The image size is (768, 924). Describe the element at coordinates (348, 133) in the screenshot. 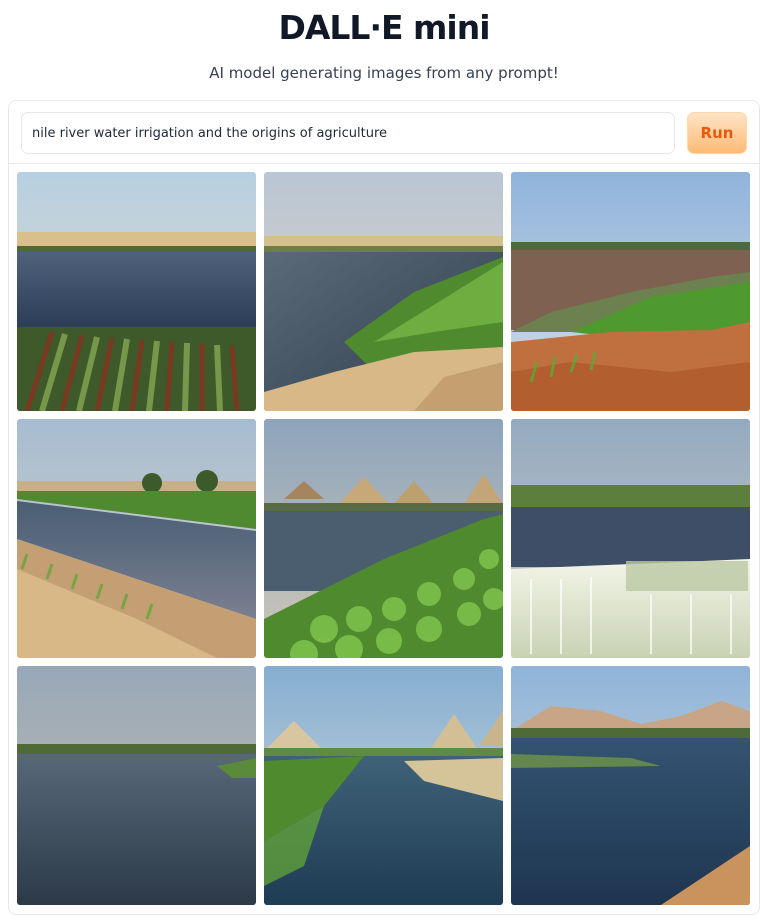

I see `prompt-input` at that location.